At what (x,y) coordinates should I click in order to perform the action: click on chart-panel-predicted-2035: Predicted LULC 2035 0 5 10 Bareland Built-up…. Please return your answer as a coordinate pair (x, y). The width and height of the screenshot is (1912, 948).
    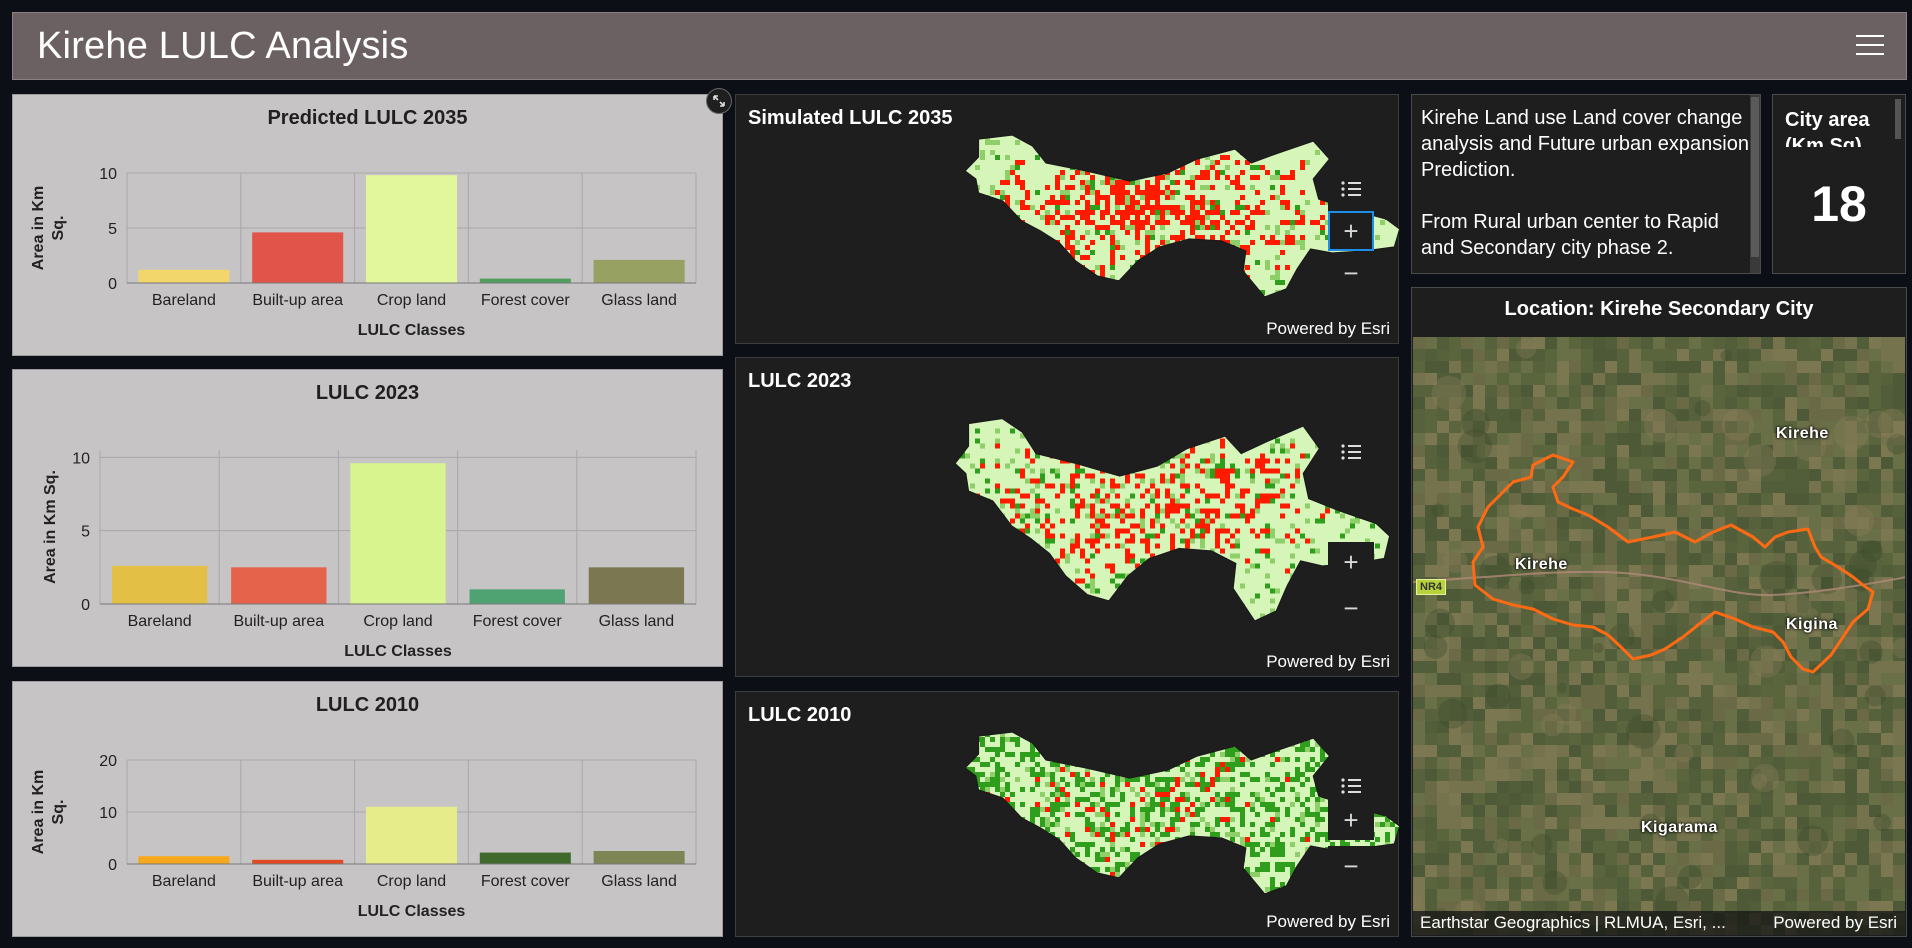
    Looking at the image, I should click on (367, 225).